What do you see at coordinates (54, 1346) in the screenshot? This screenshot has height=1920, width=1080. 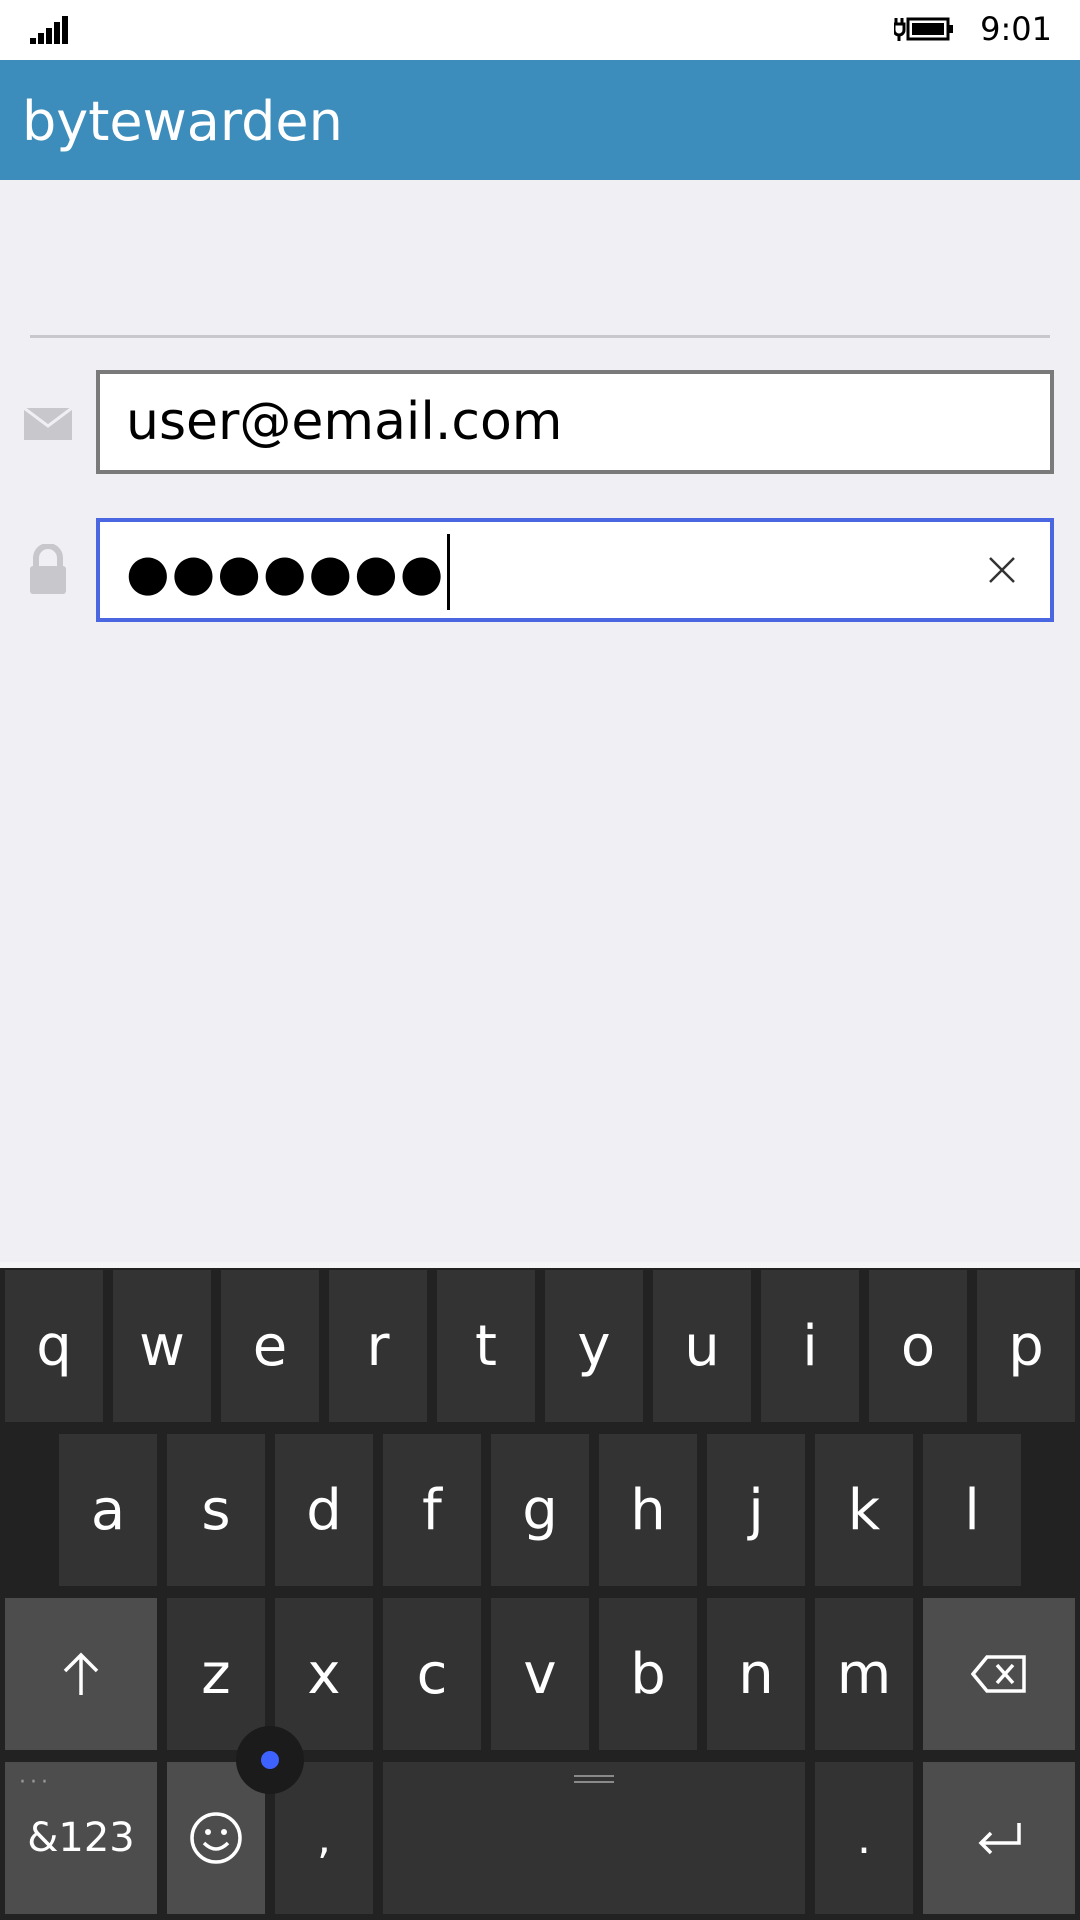 I see `key-q: q` at bounding box center [54, 1346].